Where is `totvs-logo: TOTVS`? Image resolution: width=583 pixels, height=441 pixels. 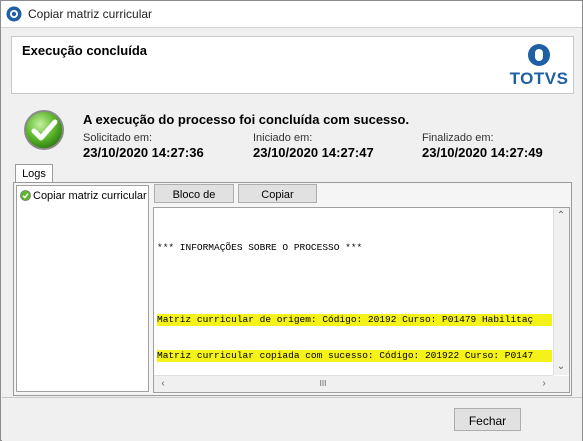
totvs-logo: TOTVS is located at coordinates (539, 66).